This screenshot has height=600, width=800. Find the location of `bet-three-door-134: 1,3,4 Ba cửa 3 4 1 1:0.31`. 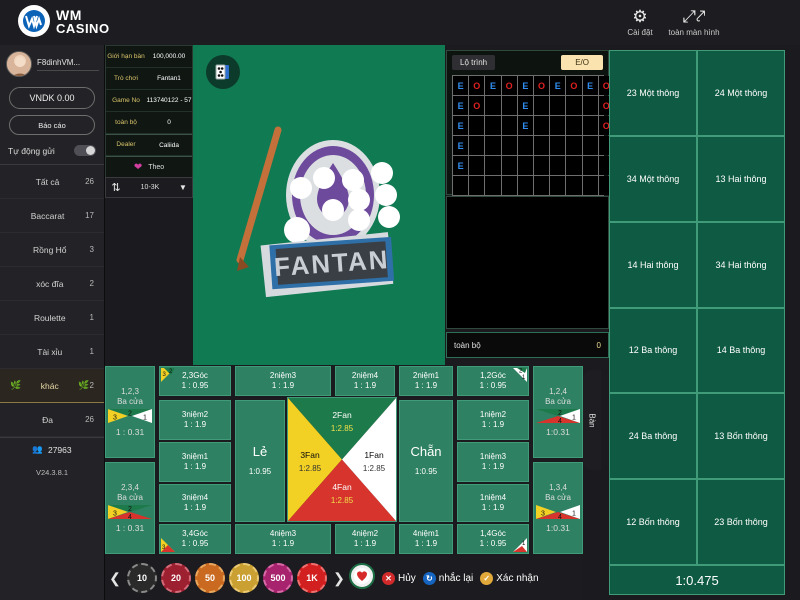

bet-three-door-134: 1,3,4 Ba cửa 3 4 1 1:0.31 is located at coordinates (558, 508).